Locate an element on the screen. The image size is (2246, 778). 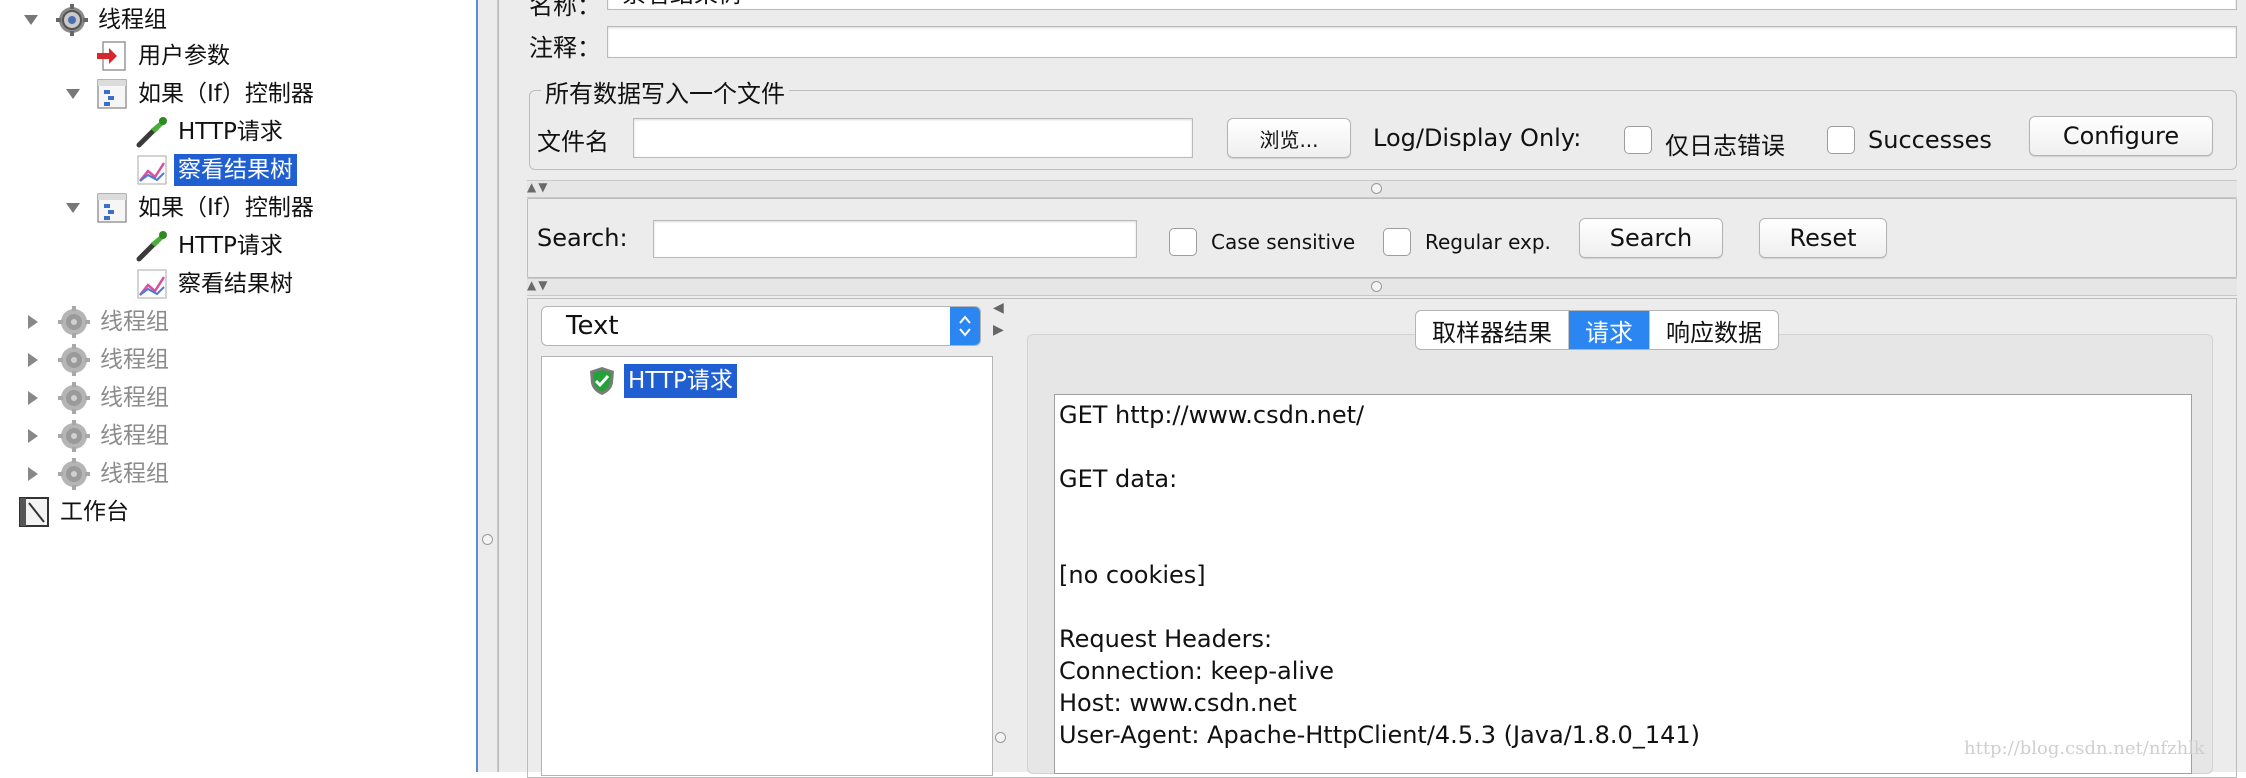
name-label: 名称： is located at coordinates (565, 10).